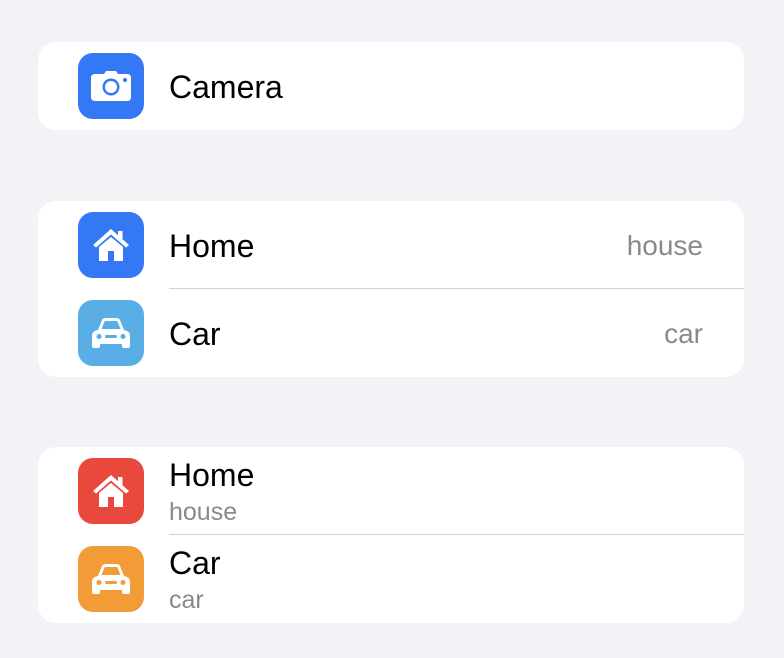 The width and height of the screenshot is (784, 658). I want to click on item-subtitle: house, so click(203, 512).